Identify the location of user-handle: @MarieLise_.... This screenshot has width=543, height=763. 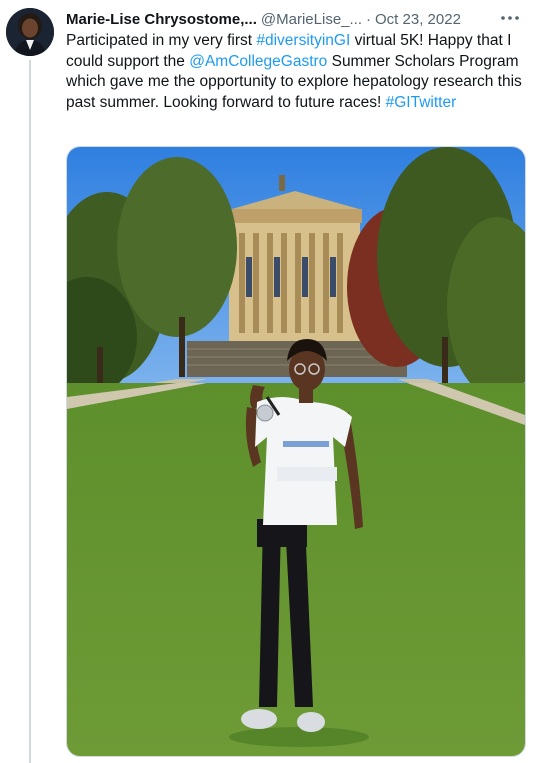
(311, 19).